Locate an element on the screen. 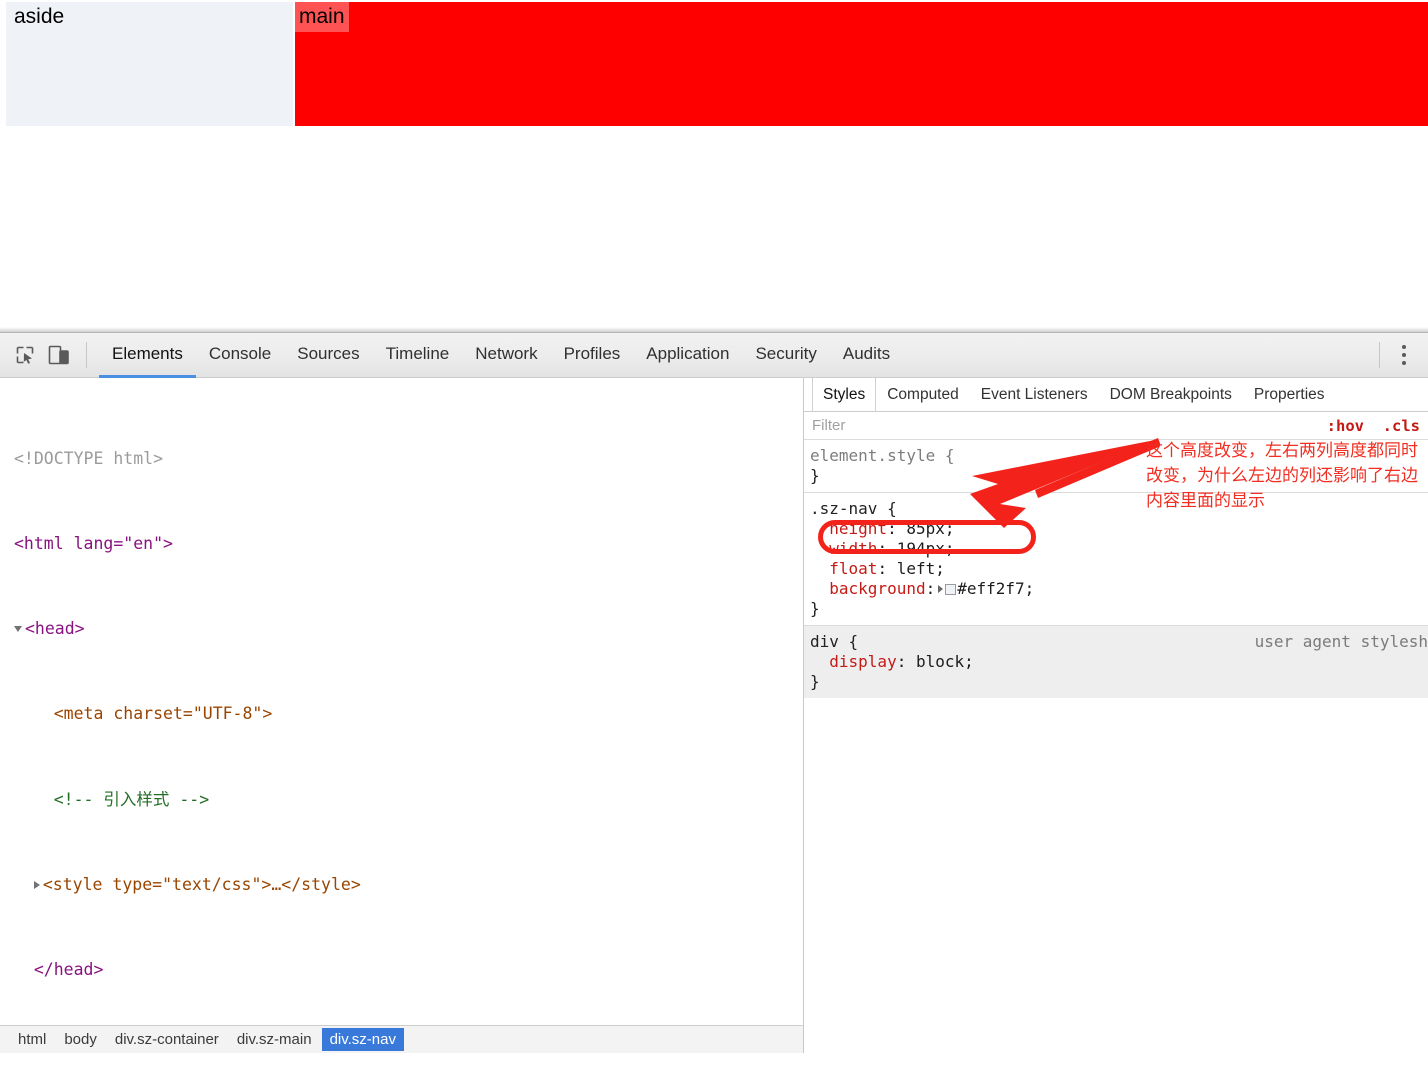 The width and height of the screenshot is (1428, 1080). breadcrumb-item-body: body is located at coordinates (80, 1039).